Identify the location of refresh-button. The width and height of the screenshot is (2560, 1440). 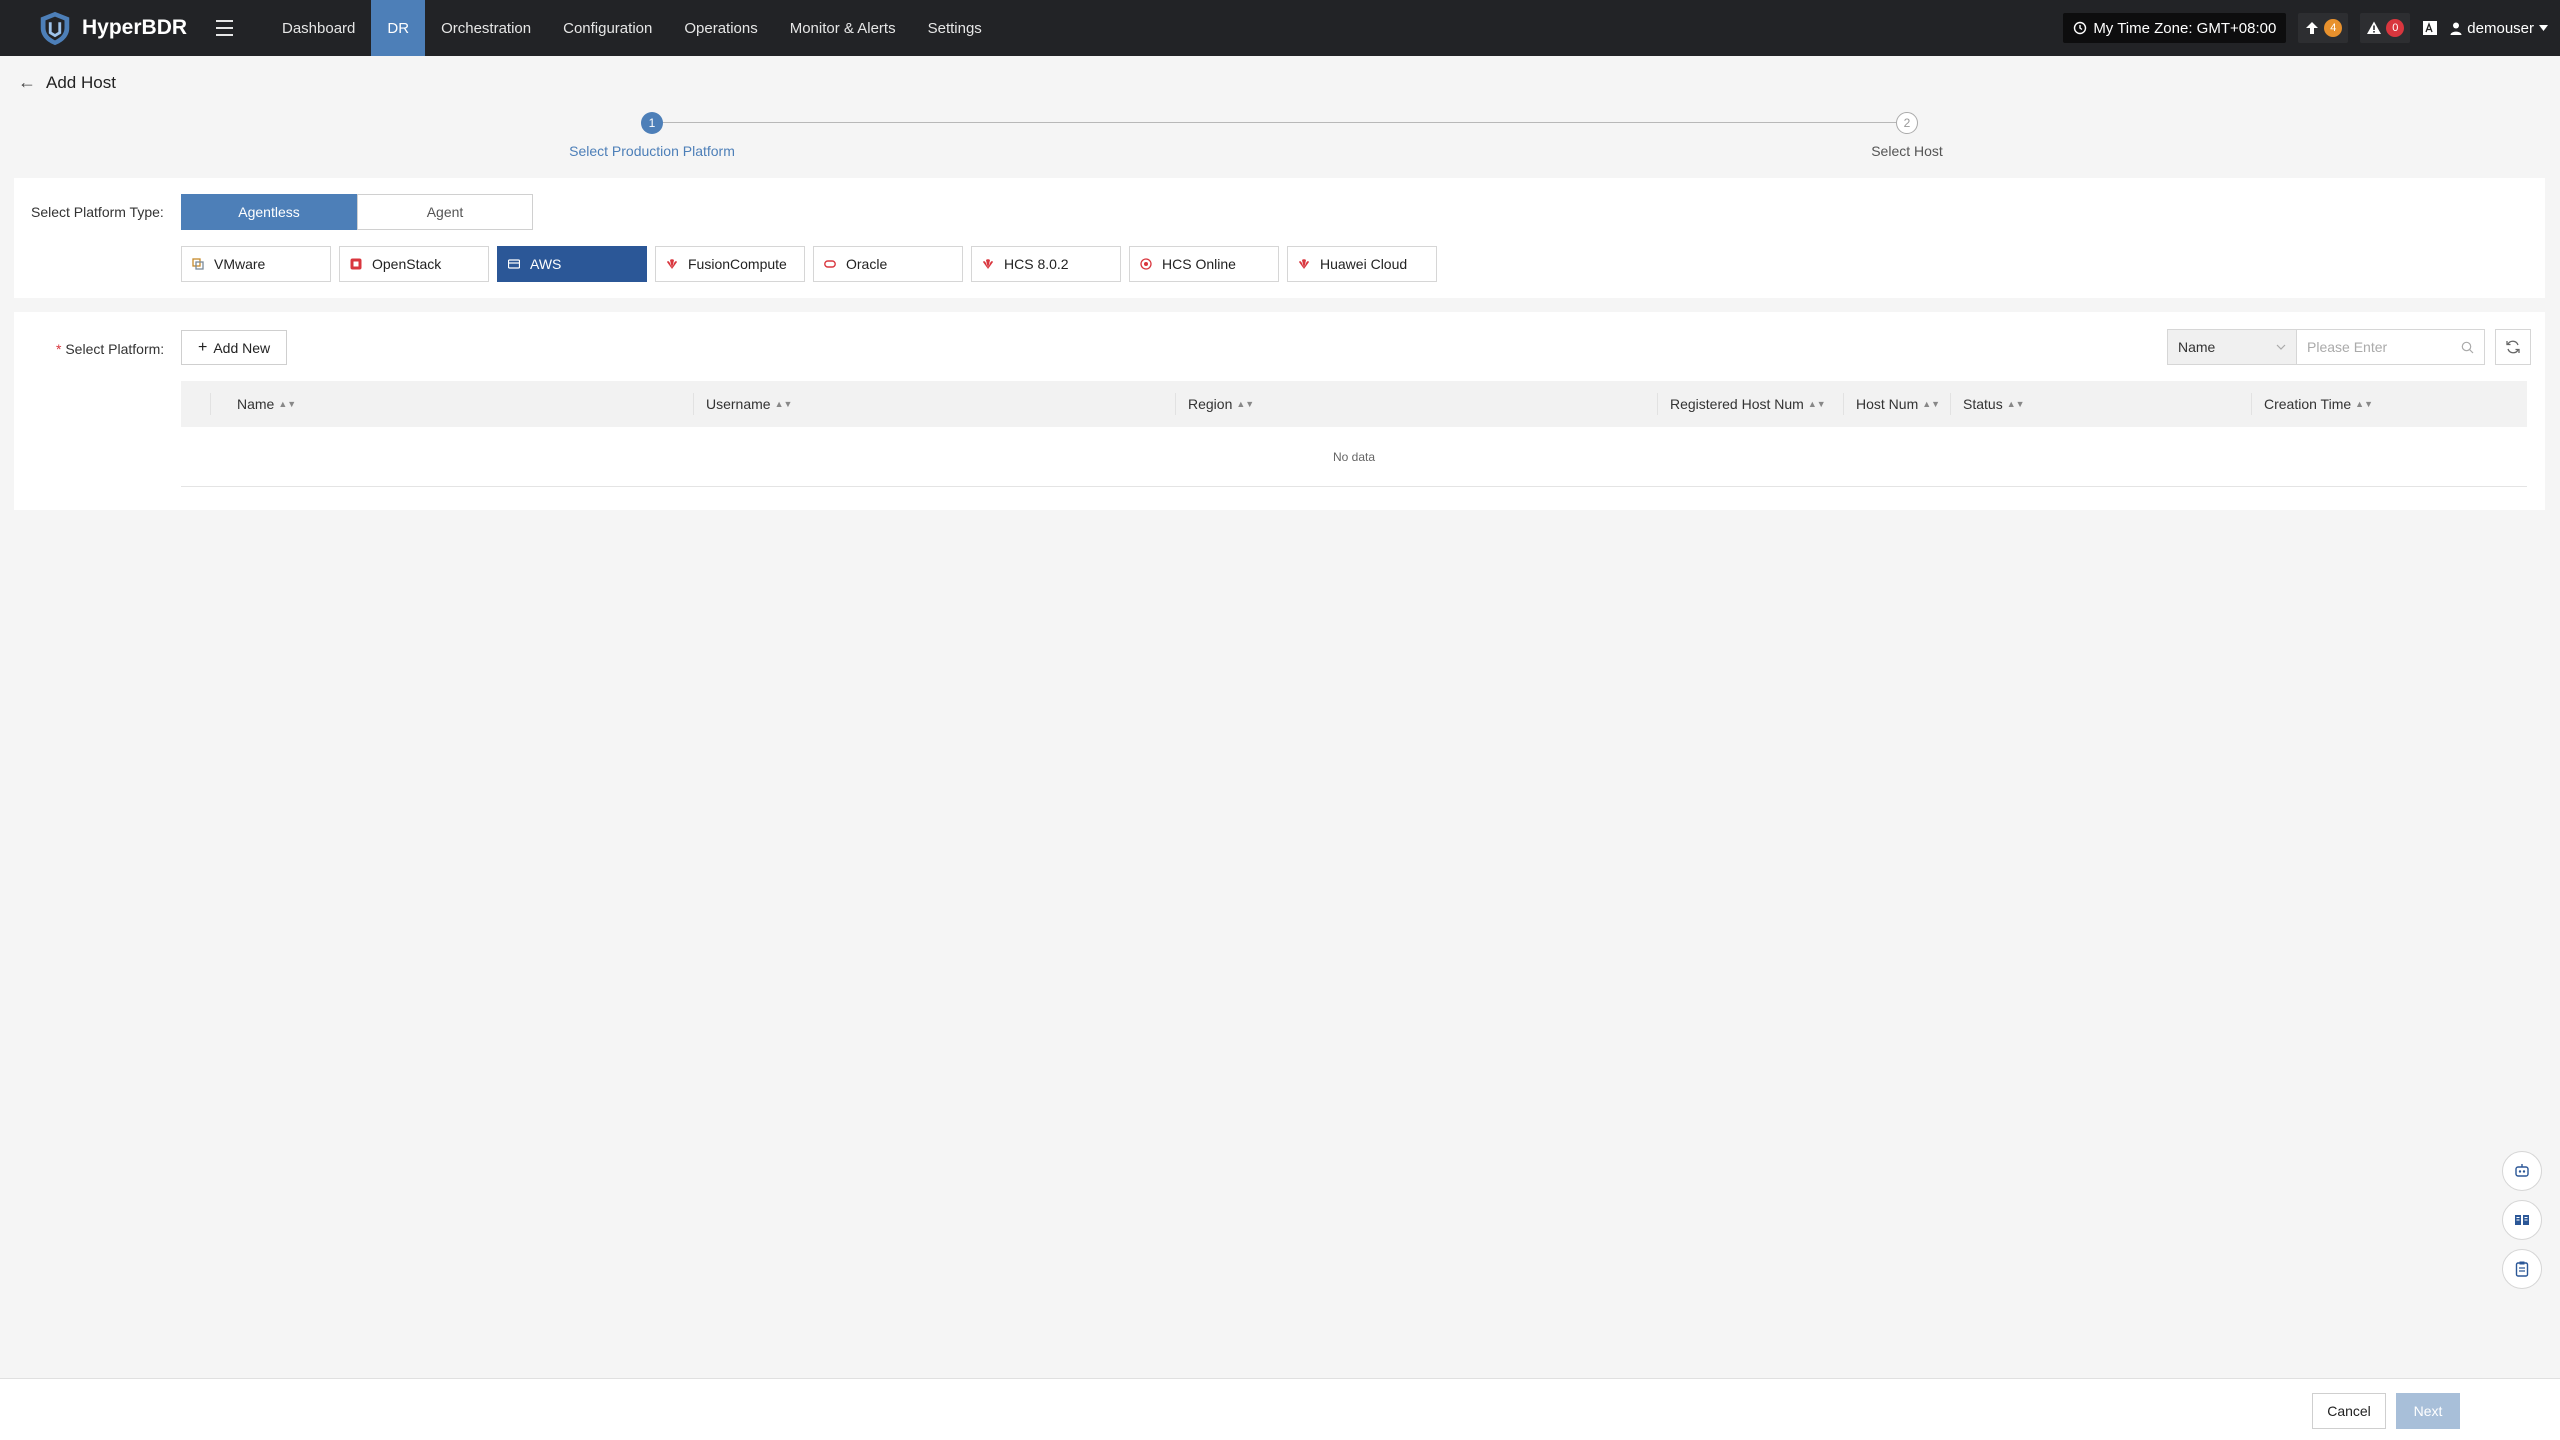
(2513, 347).